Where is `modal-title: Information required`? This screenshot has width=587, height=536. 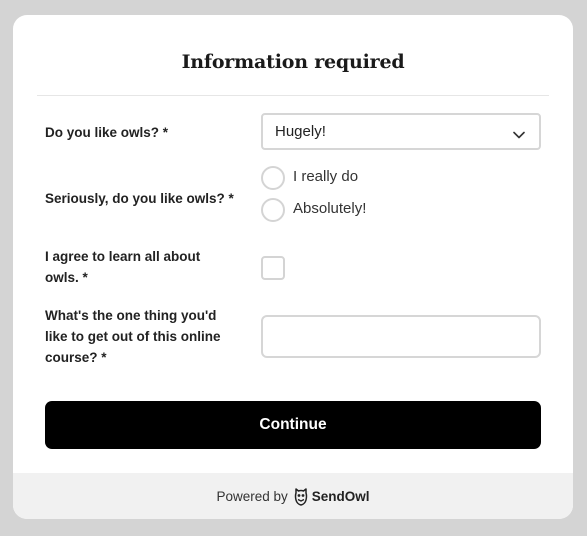 modal-title: Information required is located at coordinates (293, 62).